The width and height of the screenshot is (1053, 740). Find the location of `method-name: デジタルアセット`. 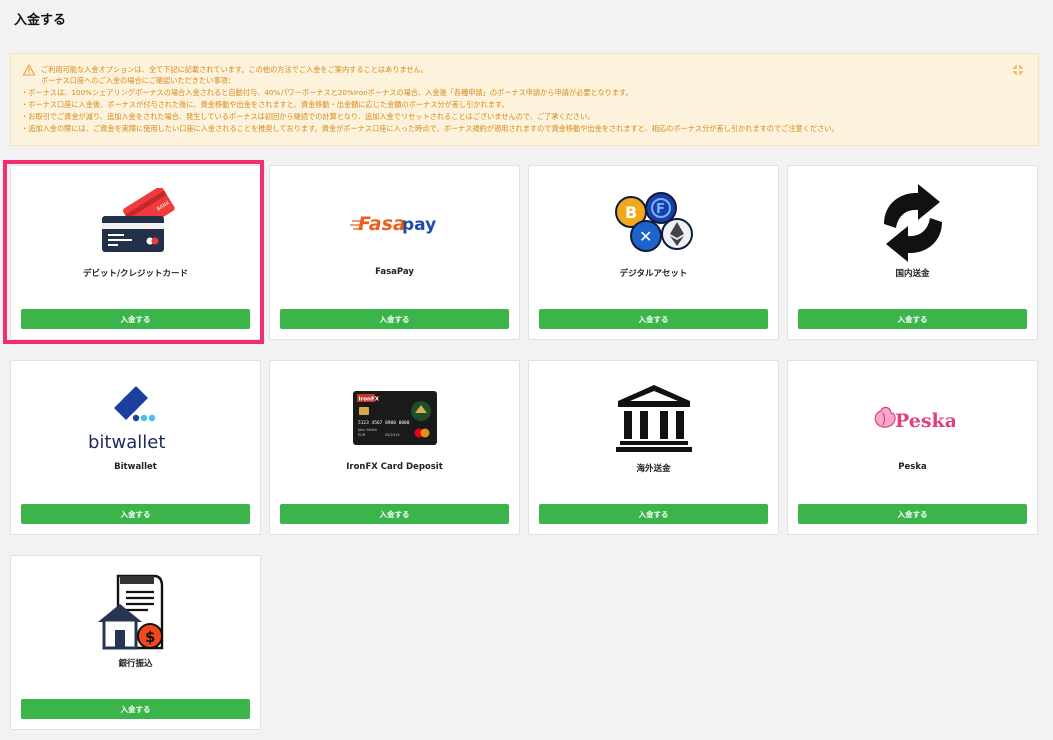

method-name: デジタルアセット is located at coordinates (653, 274).